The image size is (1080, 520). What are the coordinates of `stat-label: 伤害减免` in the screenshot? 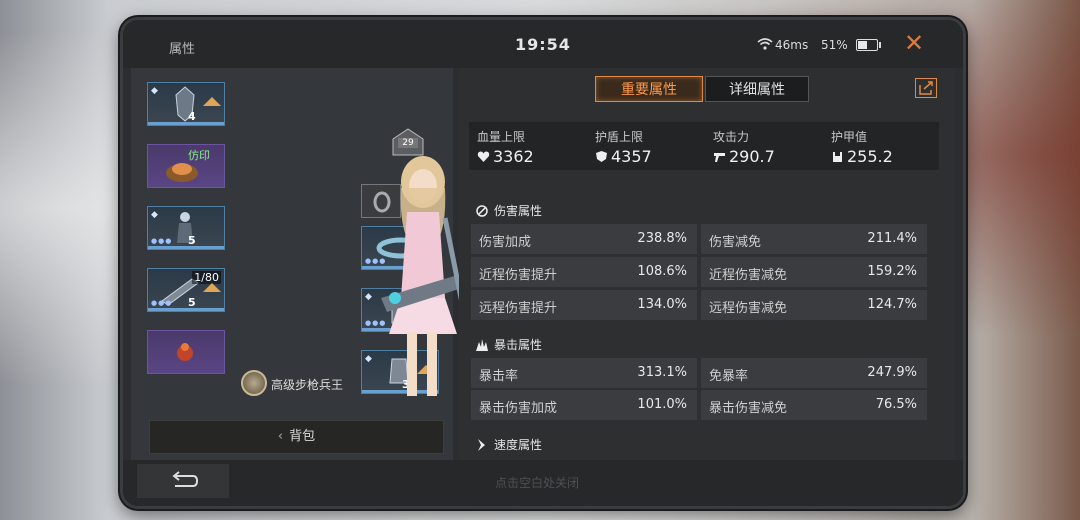 It's located at (735, 242).